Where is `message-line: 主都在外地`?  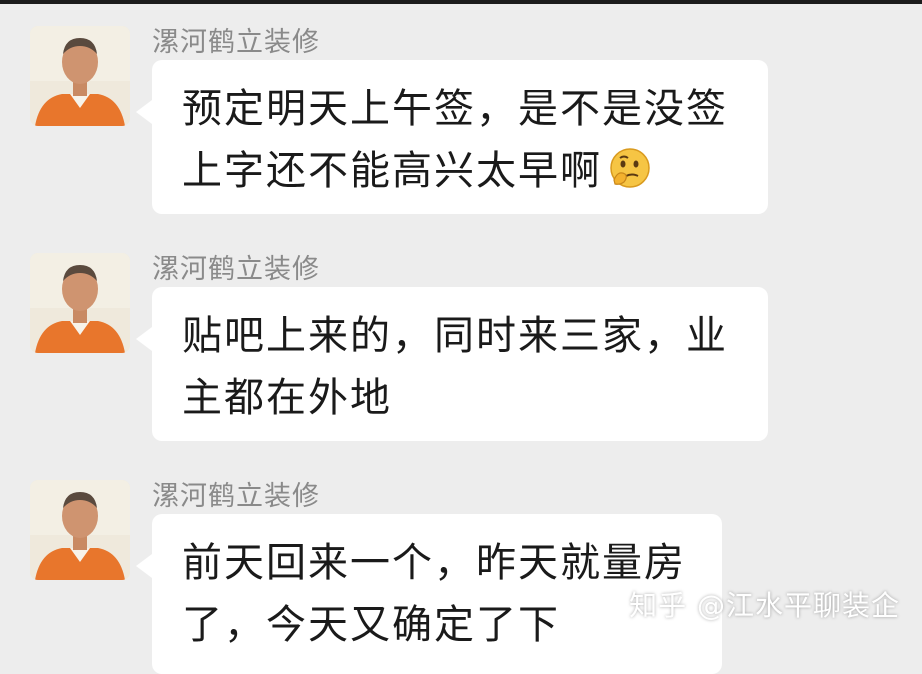
message-line: 主都在外地 is located at coordinates (287, 398).